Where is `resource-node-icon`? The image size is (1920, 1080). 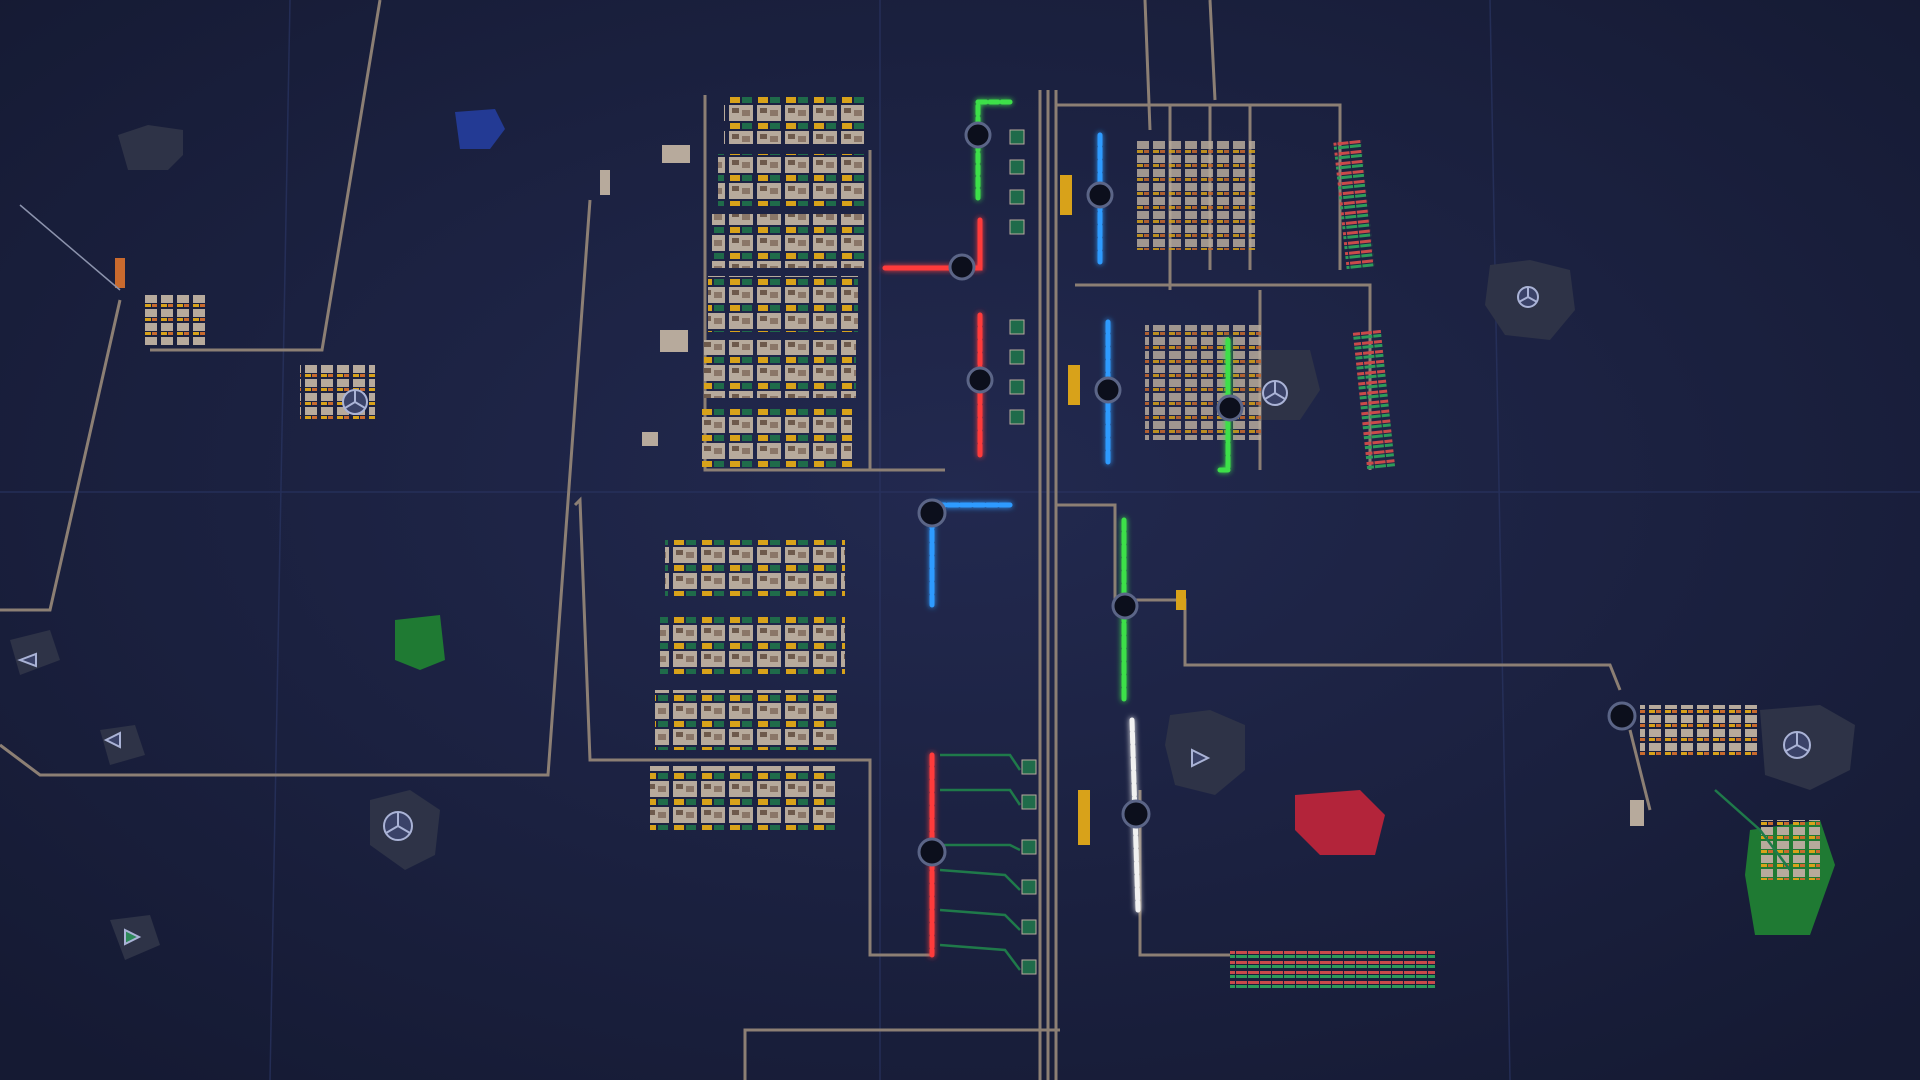
resource-node-icon is located at coordinates (150, 147).